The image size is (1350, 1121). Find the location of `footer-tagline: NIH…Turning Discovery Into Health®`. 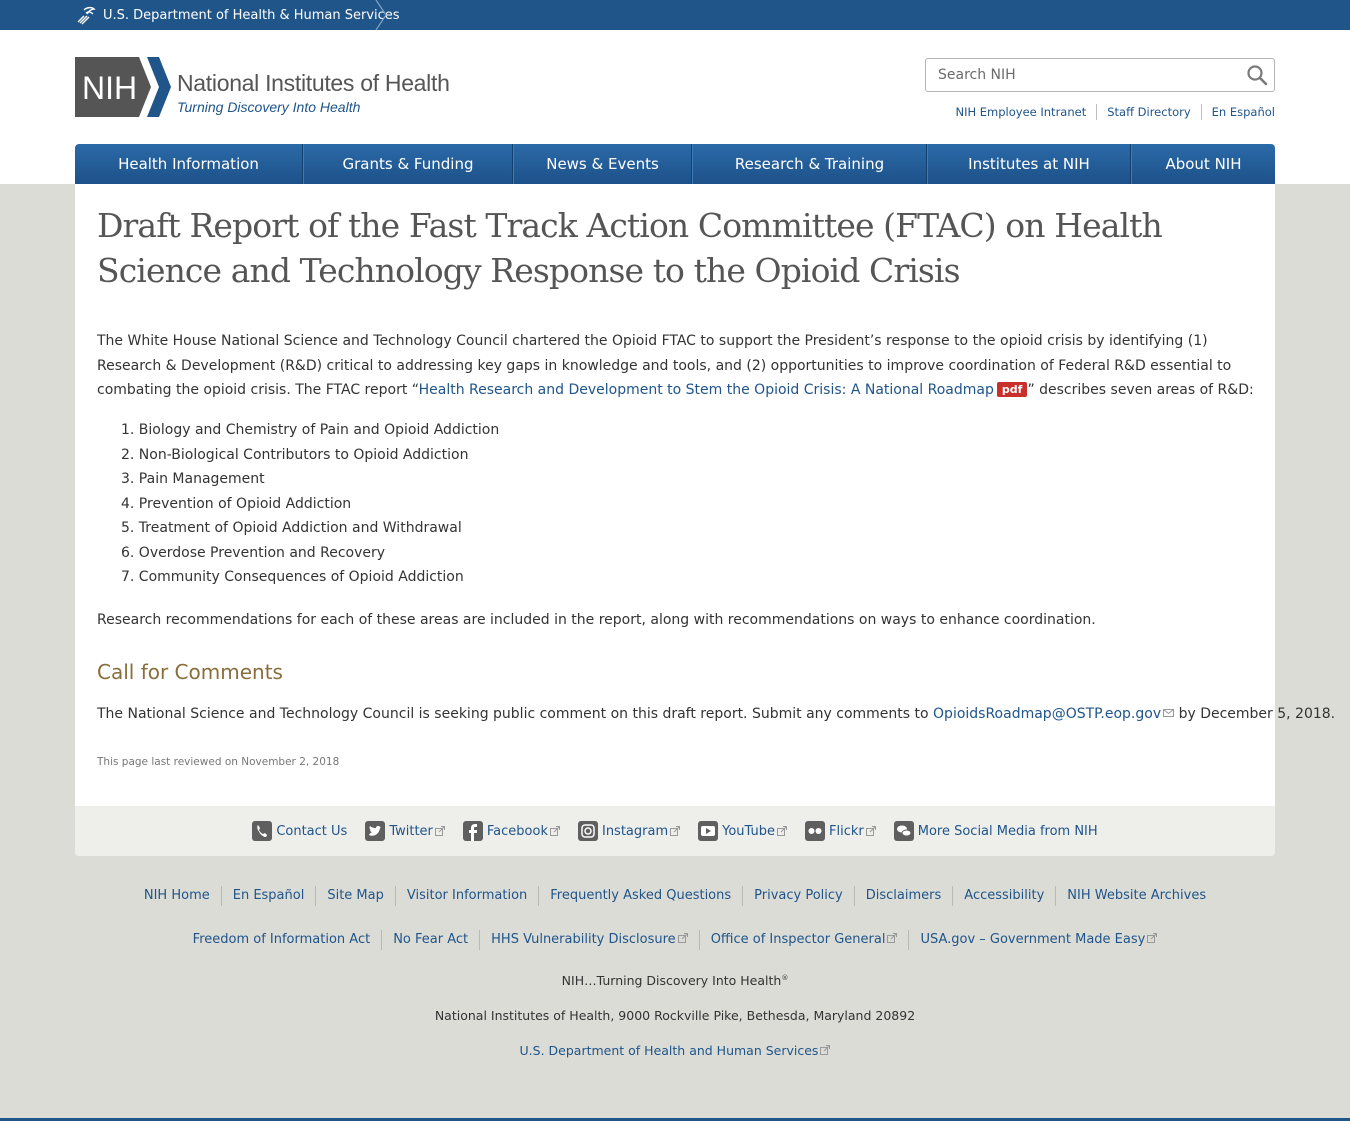

footer-tagline: NIH…Turning Discovery Into Health® is located at coordinates (675, 980).